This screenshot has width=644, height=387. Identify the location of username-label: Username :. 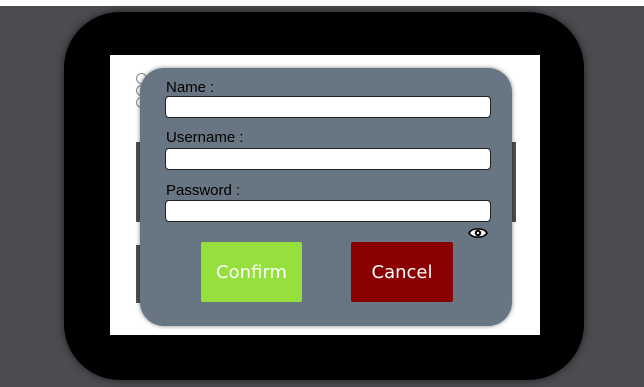
(205, 137).